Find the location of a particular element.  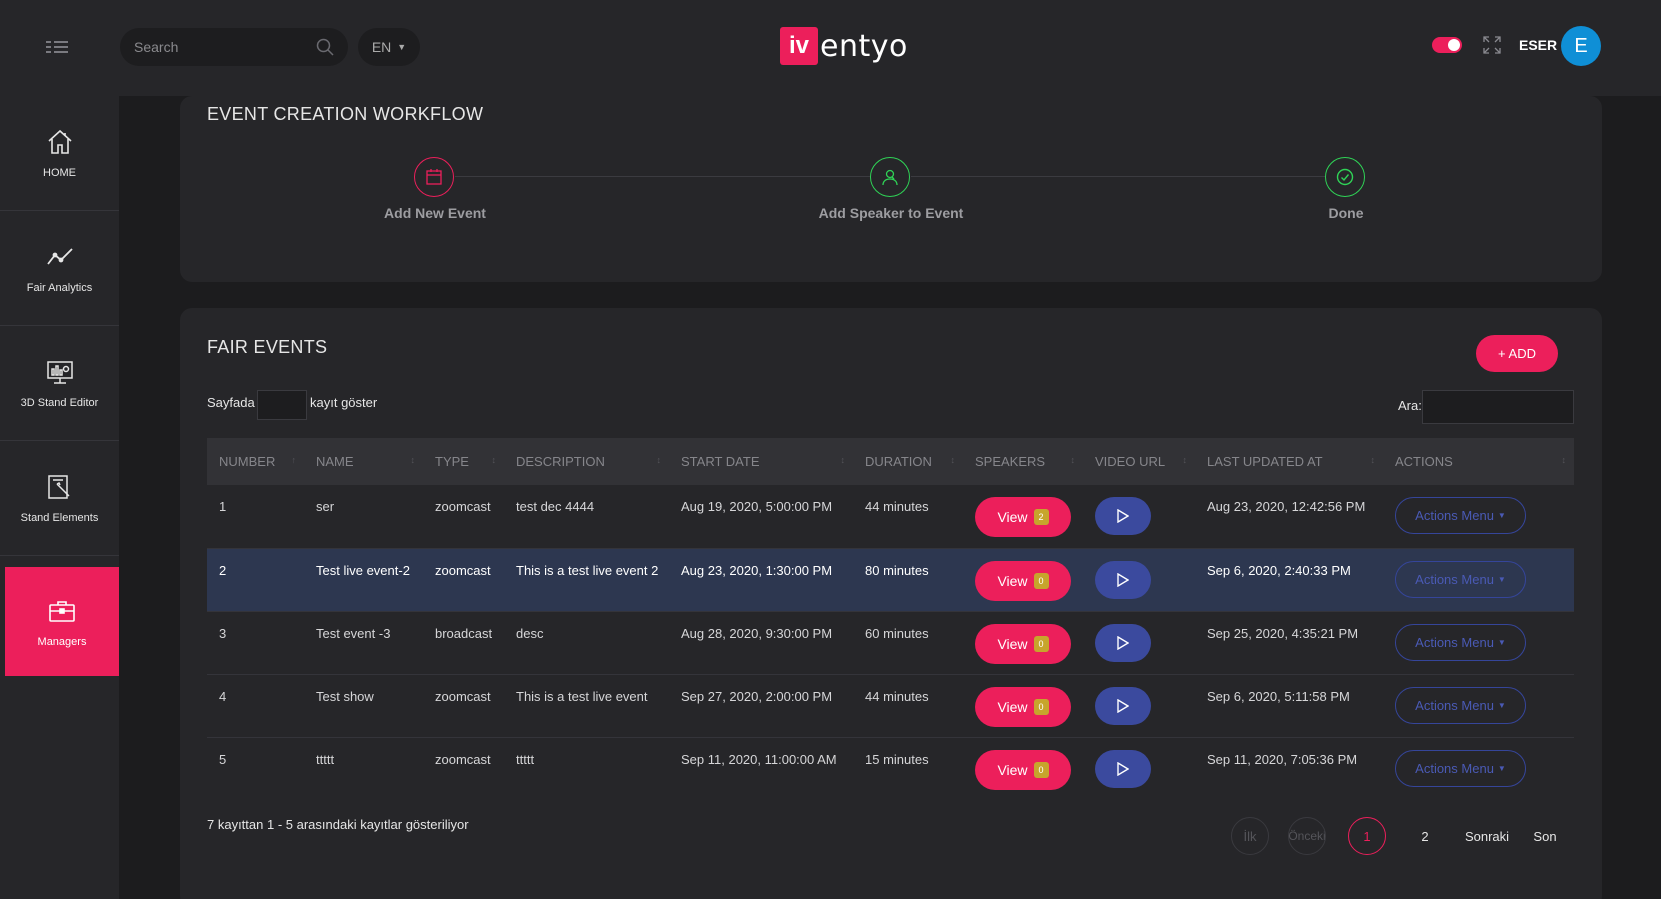

search-icon is located at coordinates (325, 49).